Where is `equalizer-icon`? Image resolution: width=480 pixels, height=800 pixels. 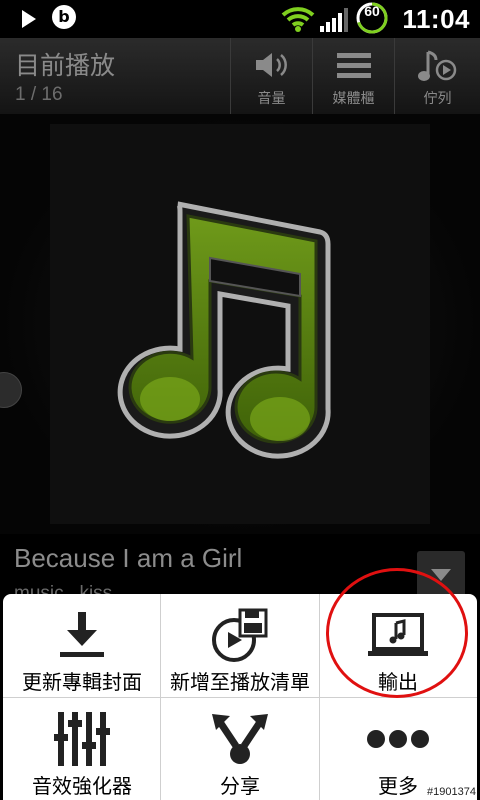
equalizer-icon is located at coordinates (82, 739).